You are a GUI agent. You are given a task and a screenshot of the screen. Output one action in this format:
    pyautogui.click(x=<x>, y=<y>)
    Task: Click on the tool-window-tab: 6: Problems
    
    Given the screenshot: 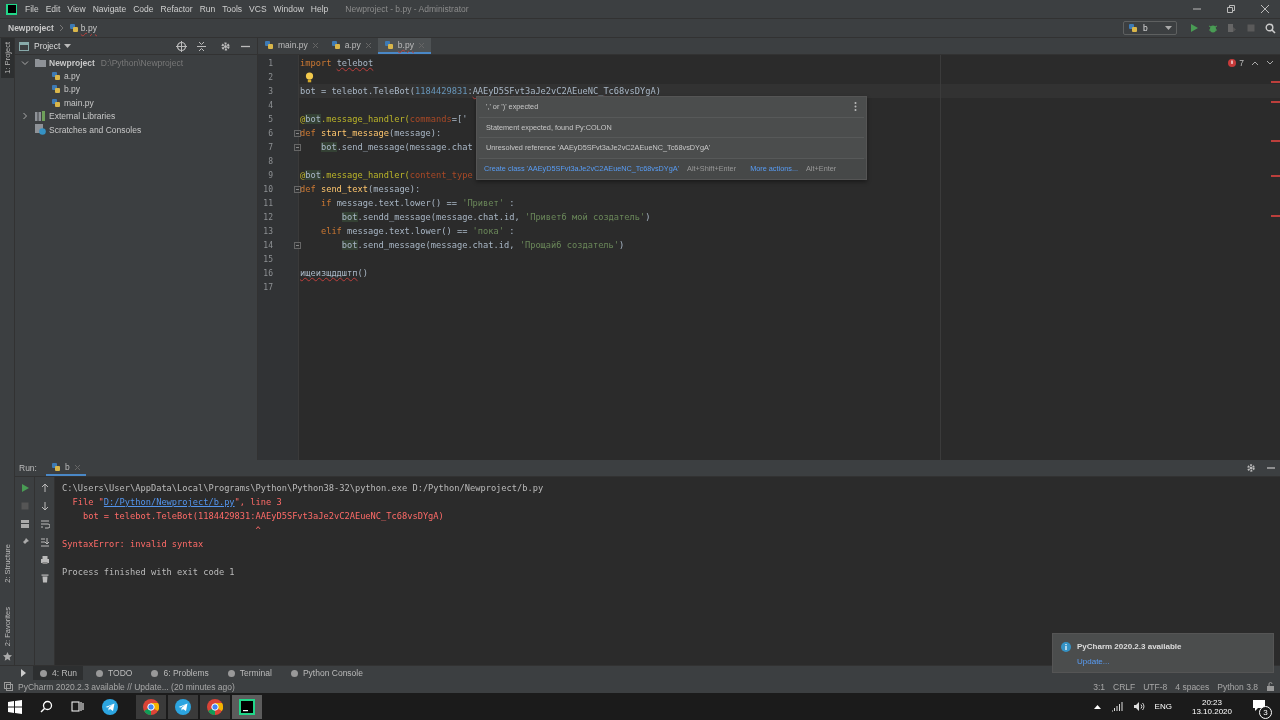 What is the action you would take?
    pyautogui.click(x=179, y=673)
    